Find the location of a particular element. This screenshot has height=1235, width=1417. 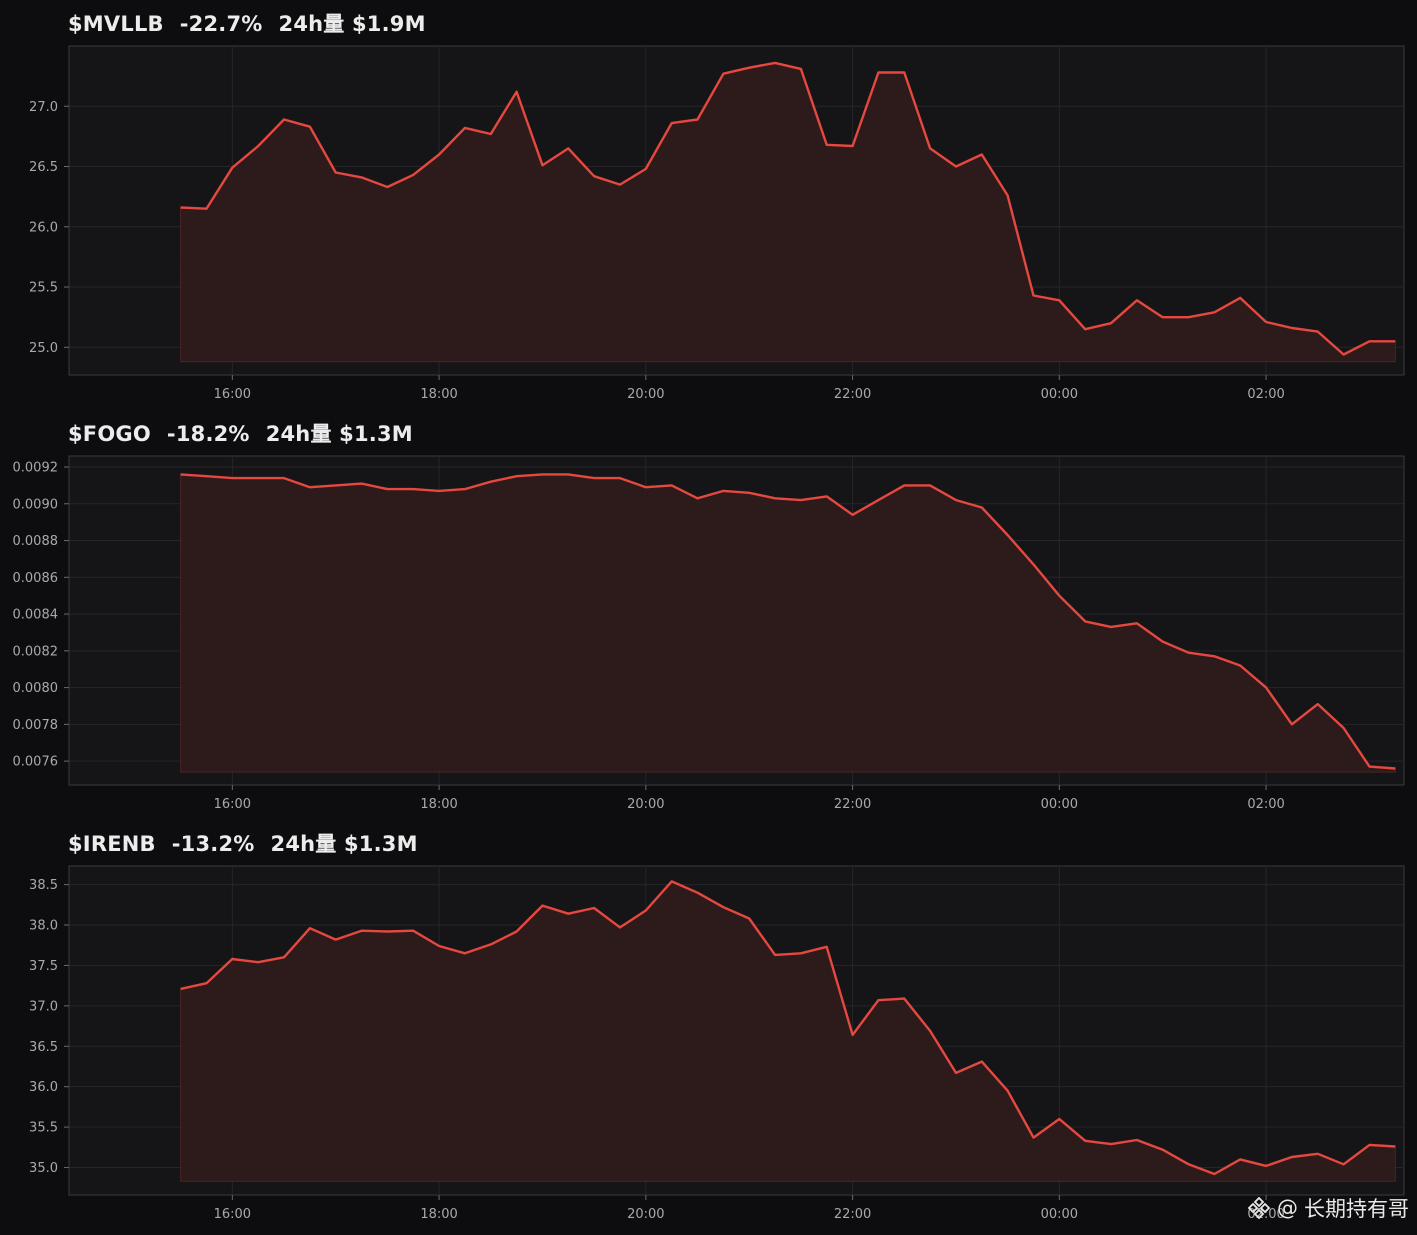

y-tick-label: 36.0 is located at coordinates (43, 1087).